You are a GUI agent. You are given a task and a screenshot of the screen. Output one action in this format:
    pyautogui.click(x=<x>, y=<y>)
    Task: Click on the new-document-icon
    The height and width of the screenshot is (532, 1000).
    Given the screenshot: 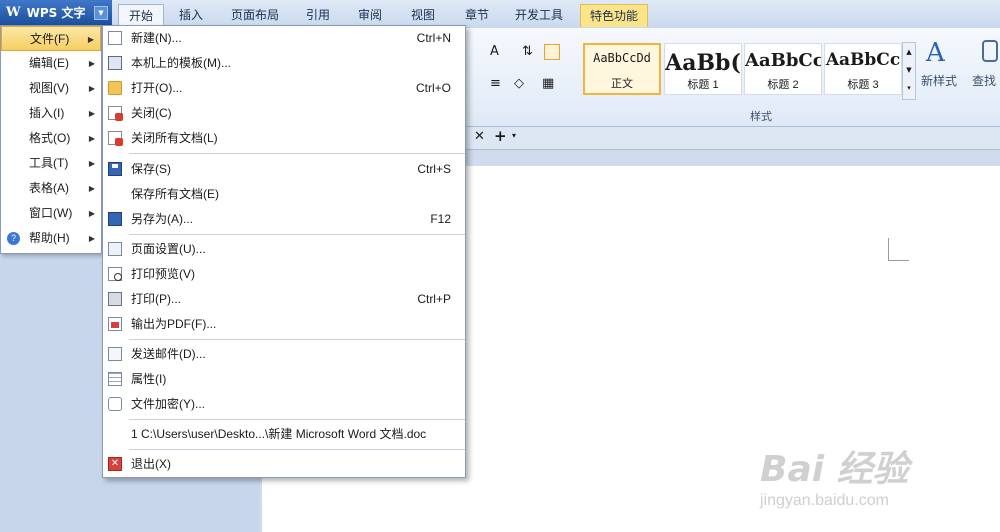 What is the action you would take?
    pyautogui.click(x=115, y=38)
    